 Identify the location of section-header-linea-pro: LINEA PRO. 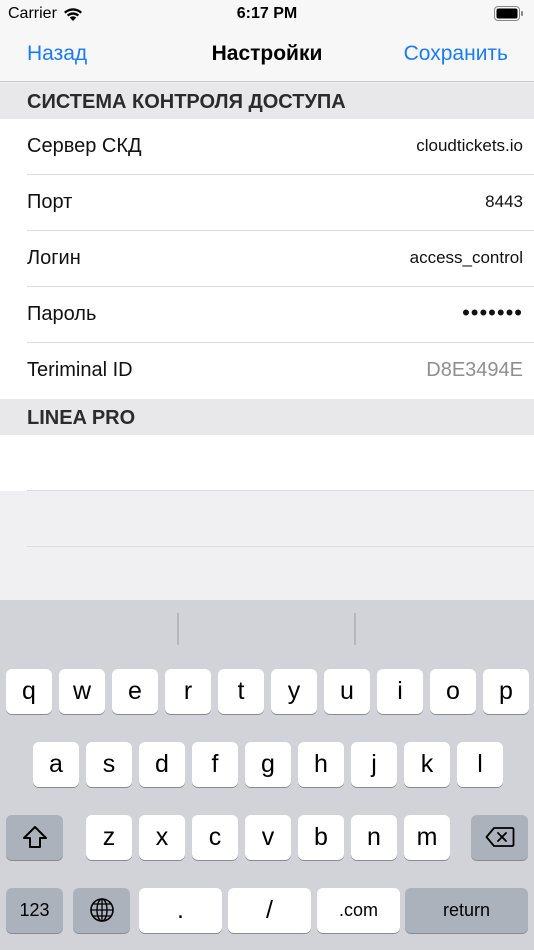
(267, 417).